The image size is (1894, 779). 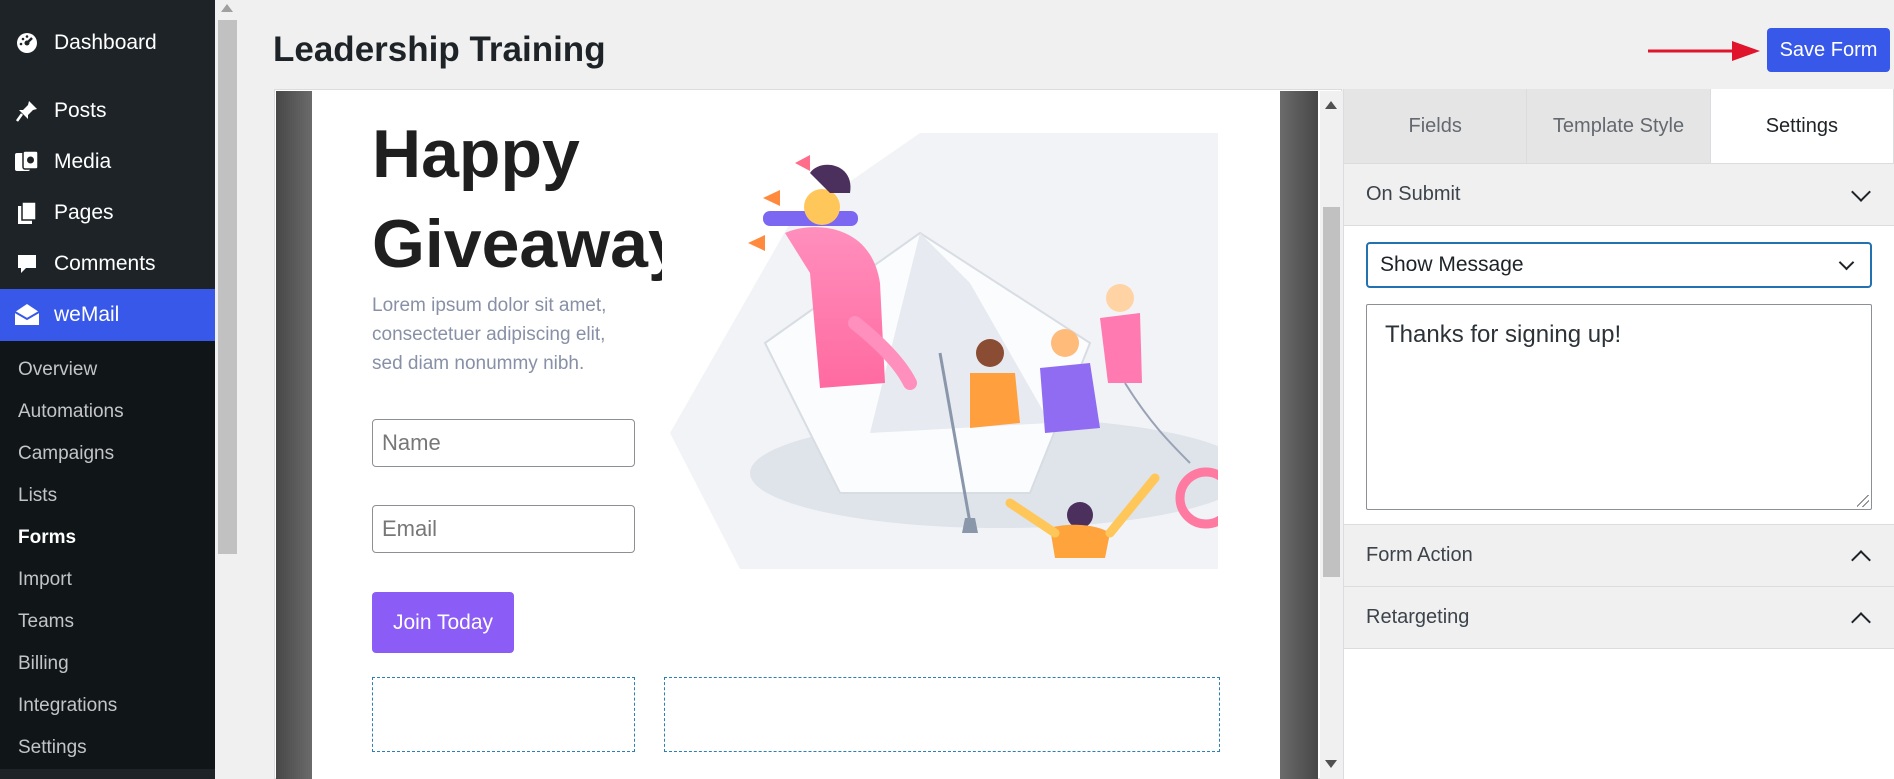 I want to click on empty-drop-zone-left, so click(x=503, y=714).